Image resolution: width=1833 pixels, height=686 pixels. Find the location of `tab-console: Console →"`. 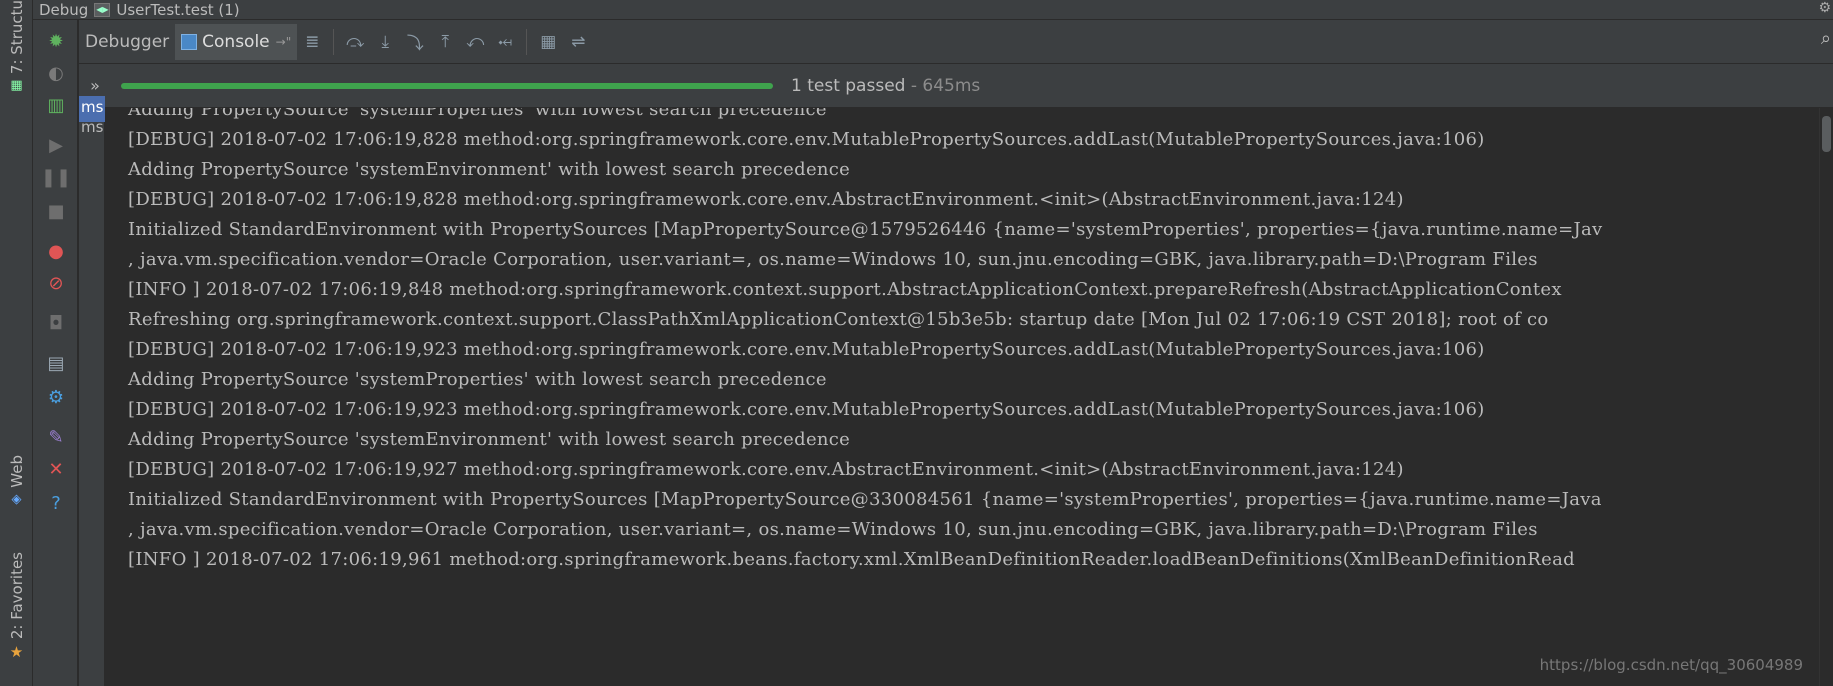

tab-console: Console →" is located at coordinates (236, 41).